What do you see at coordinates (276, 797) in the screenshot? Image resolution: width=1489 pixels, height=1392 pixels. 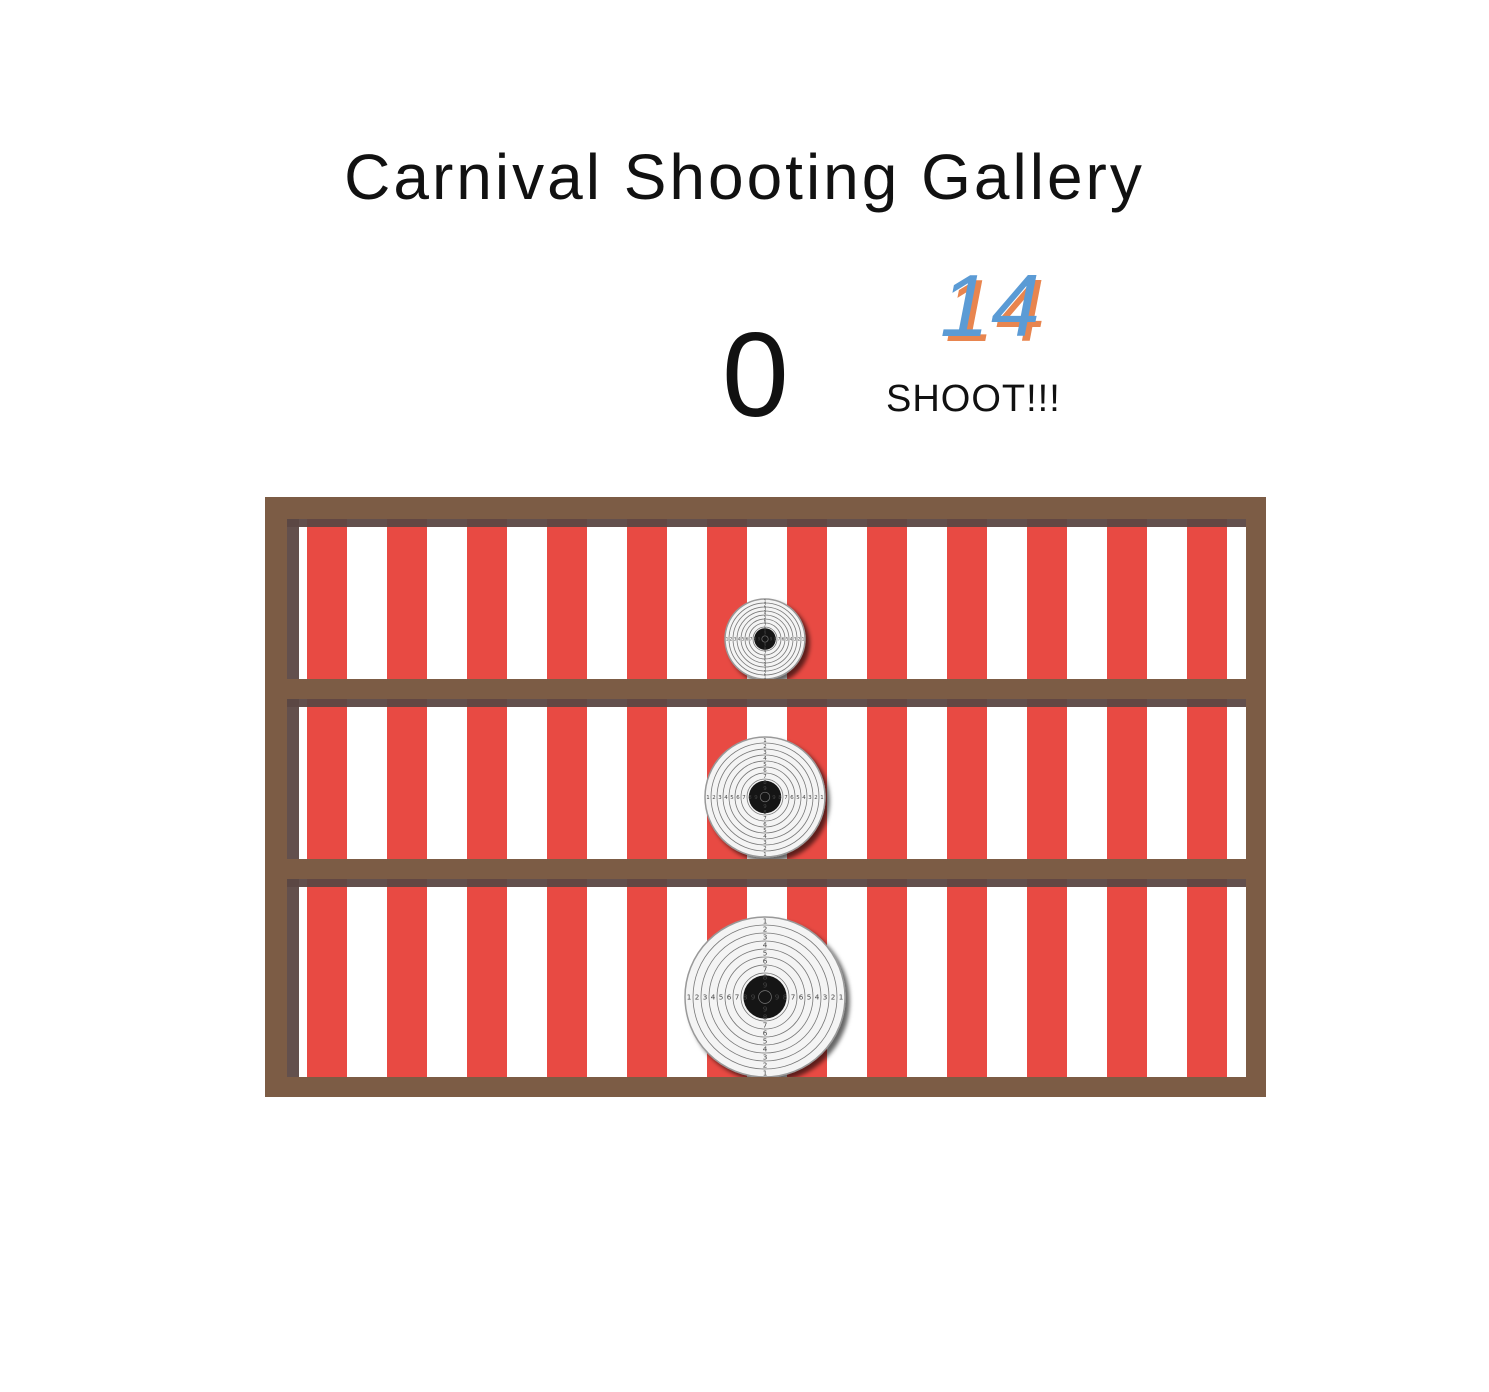 I see `frame-left` at bounding box center [276, 797].